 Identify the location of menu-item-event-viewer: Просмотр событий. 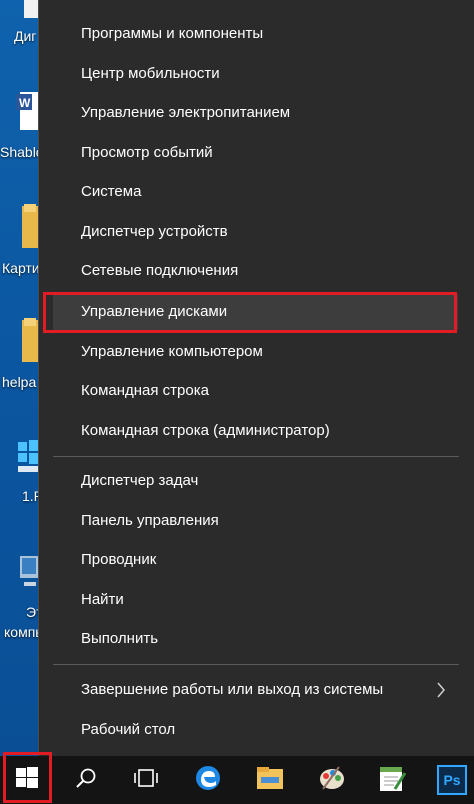
(255, 153).